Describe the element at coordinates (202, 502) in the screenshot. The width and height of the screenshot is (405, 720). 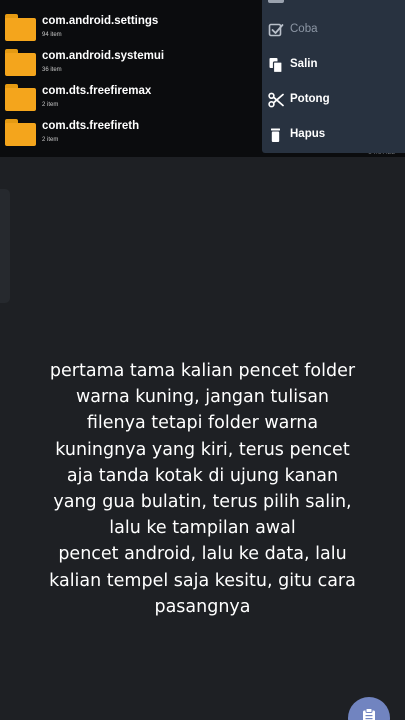
I see `caption-line: yang gua bulatin, terus pilih salin,` at that location.